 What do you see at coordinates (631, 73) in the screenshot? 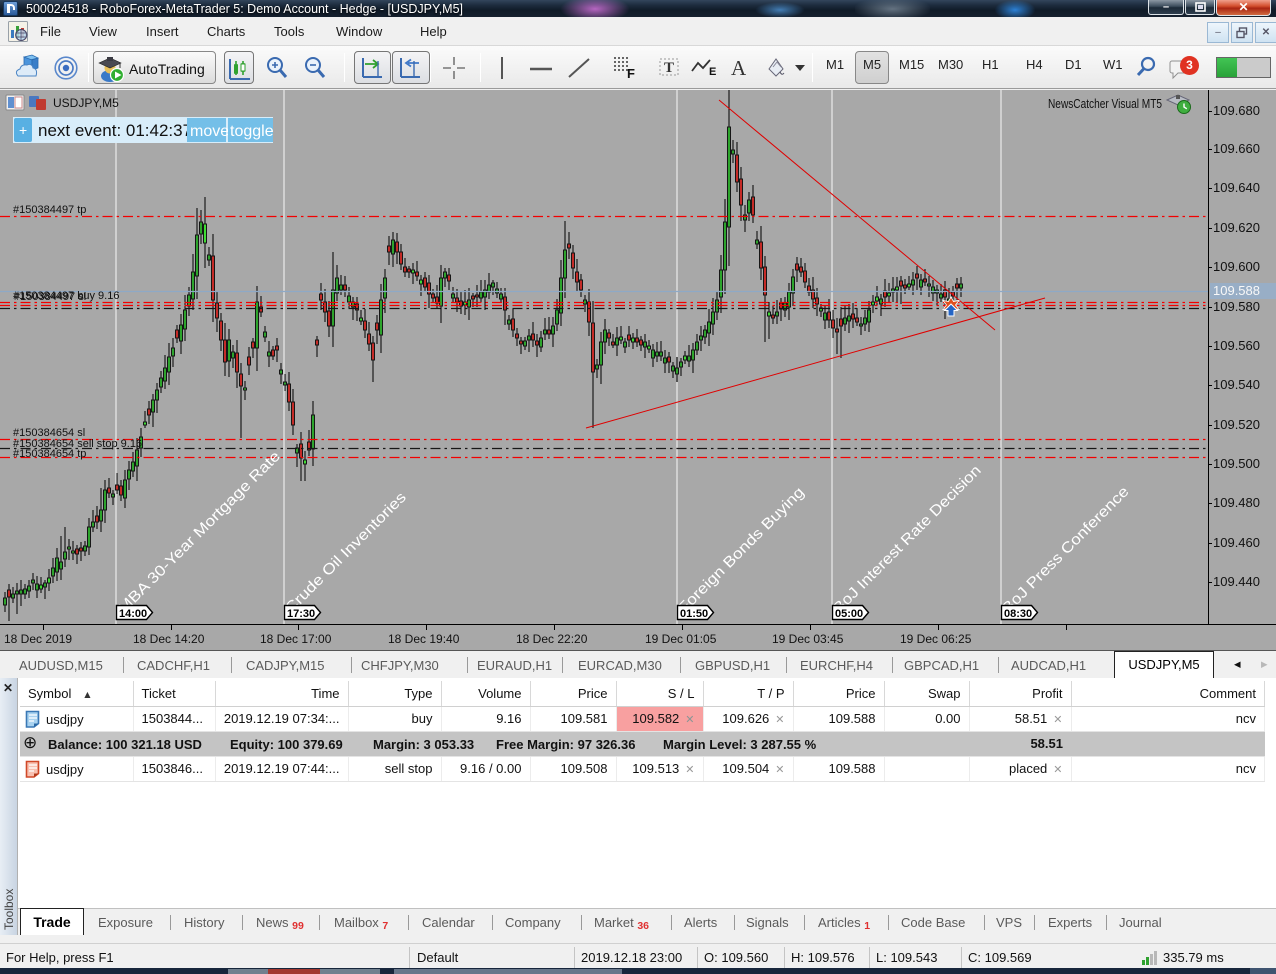
I see `svg-text: F` at bounding box center [631, 73].